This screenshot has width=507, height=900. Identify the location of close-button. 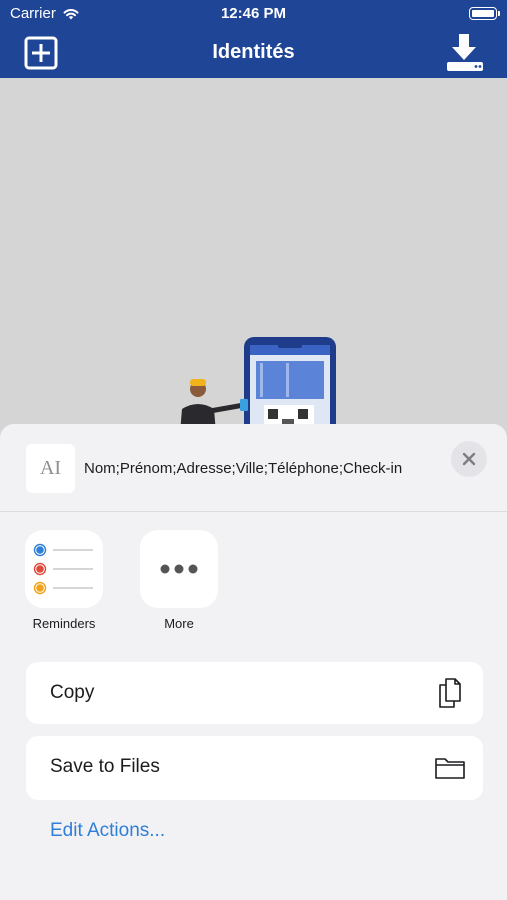
(469, 459).